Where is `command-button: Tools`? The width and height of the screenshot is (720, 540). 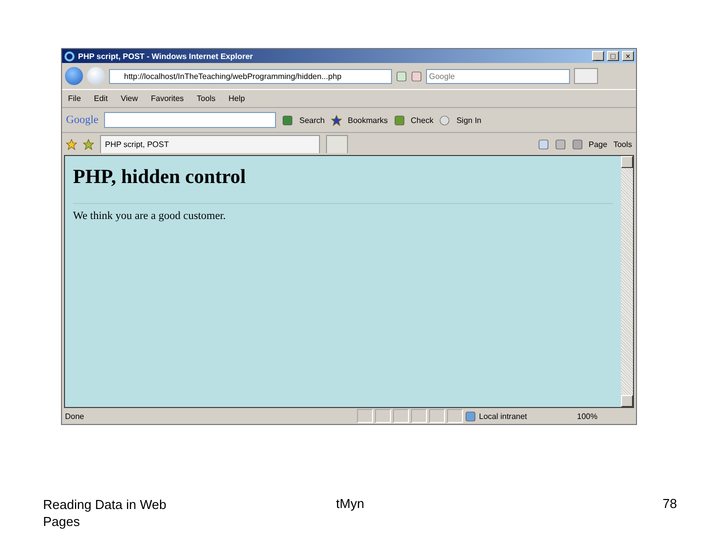
command-button: Tools is located at coordinates (622, 144).